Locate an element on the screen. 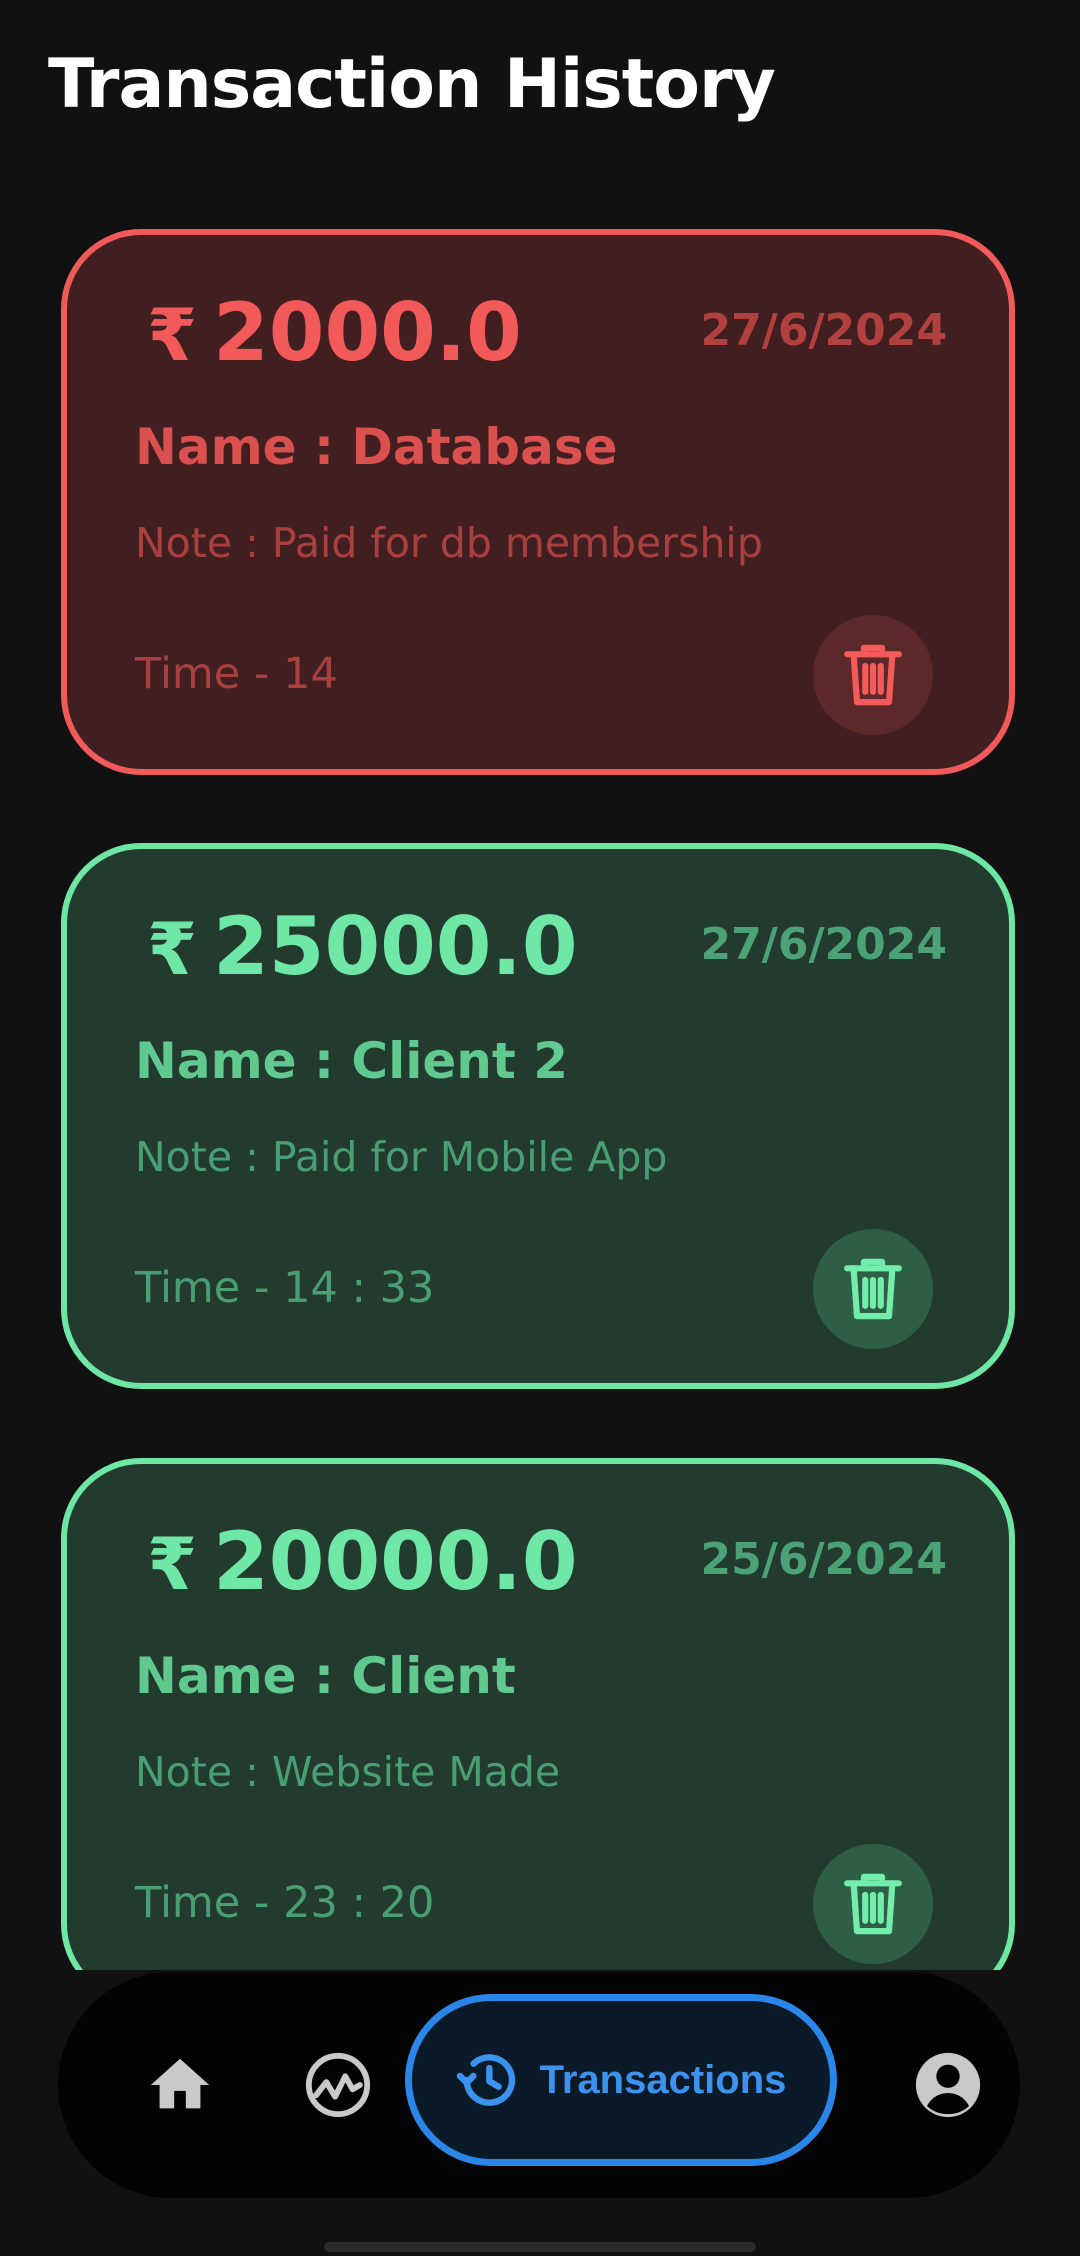  nav-home-button is located at coordinates (180, 2085).